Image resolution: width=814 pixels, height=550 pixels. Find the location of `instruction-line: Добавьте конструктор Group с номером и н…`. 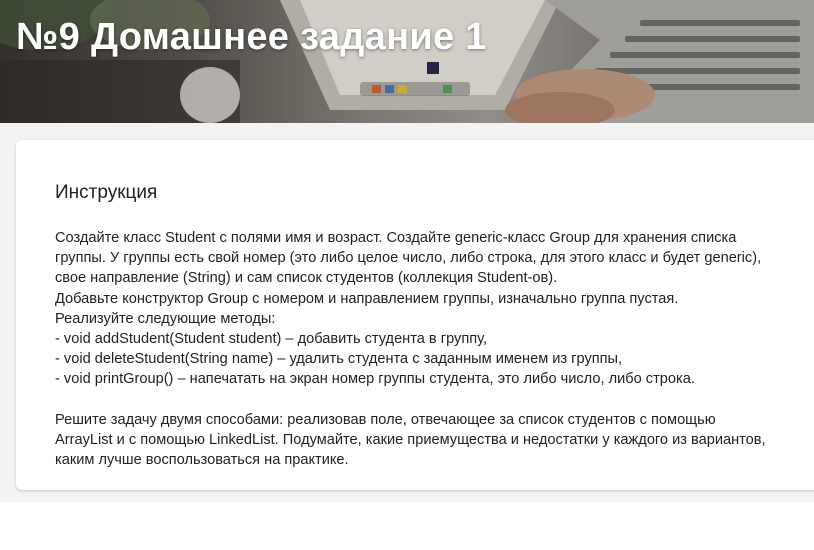

instruction-line: Добавьте конструктор Group с номером и н… is located at coordinates (367, 298).